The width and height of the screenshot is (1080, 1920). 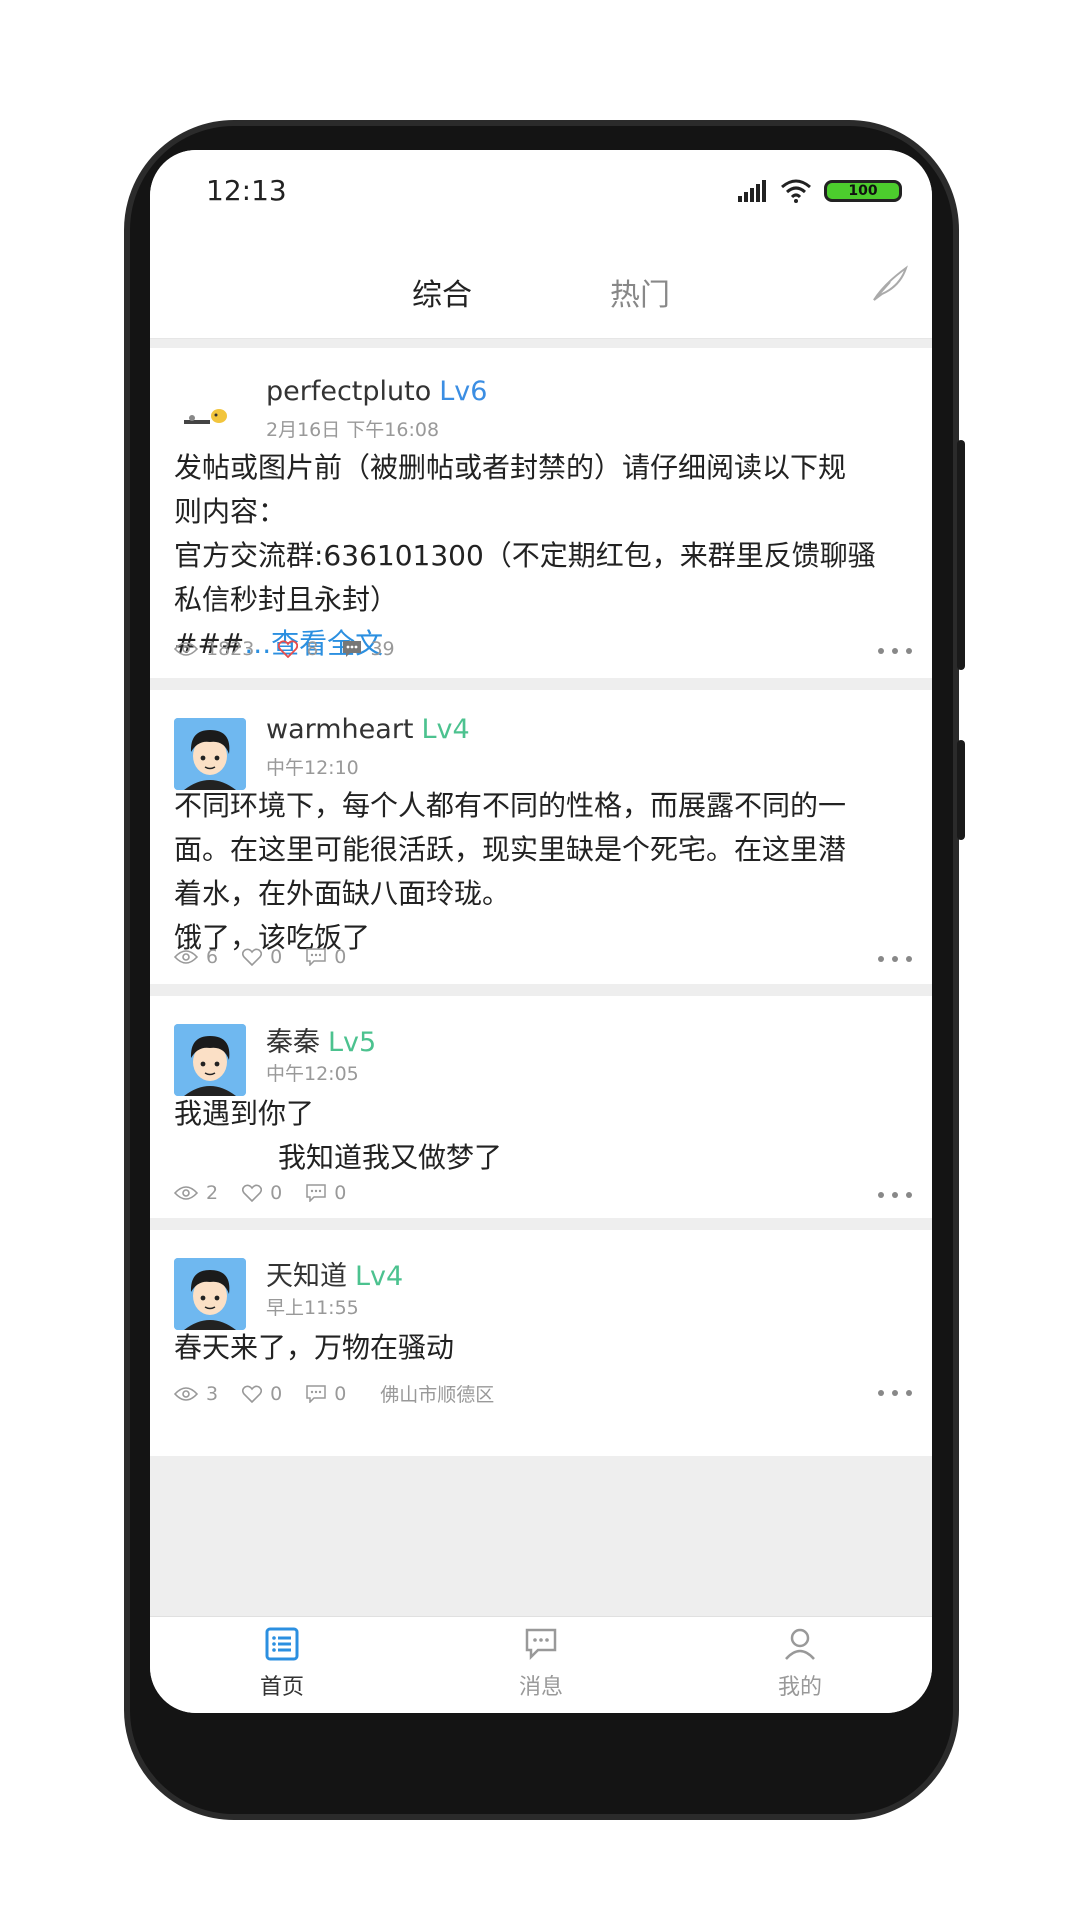 What do you see at coordinates (205, 416) in the screenshot?
I see `avatar-cartoon-icon` at bounding box center [205, 416].